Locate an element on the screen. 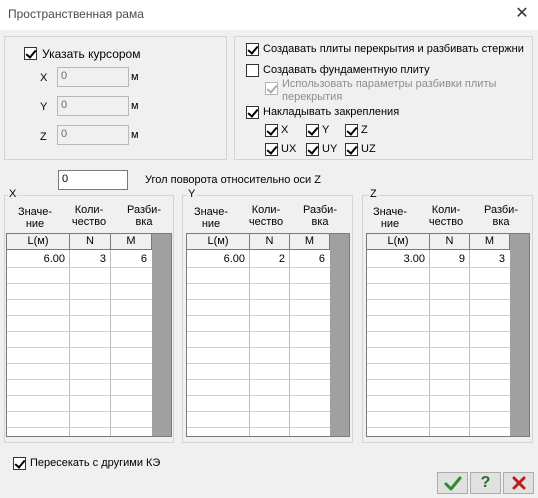 The width and height of the screenshot is (538, 498). ok-button is located at coordinates (452, 483).